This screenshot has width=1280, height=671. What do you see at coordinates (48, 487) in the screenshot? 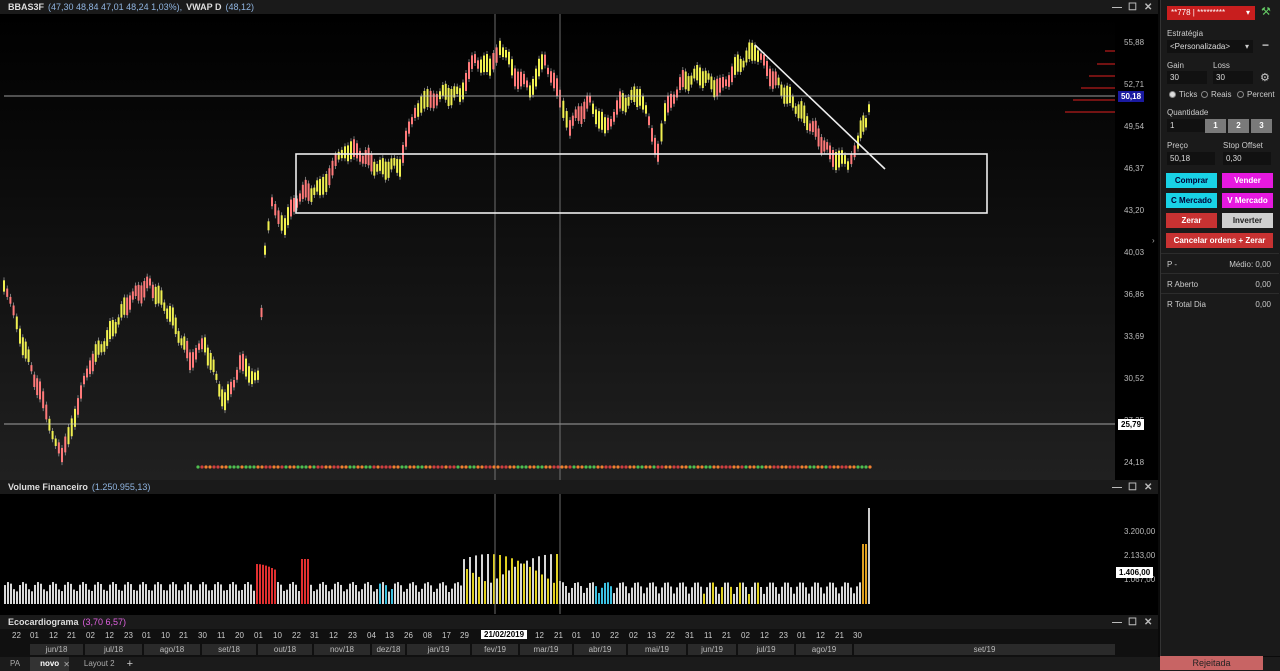
I see `volume-title: Volume Financeiro` at bounding box center [48, 487].